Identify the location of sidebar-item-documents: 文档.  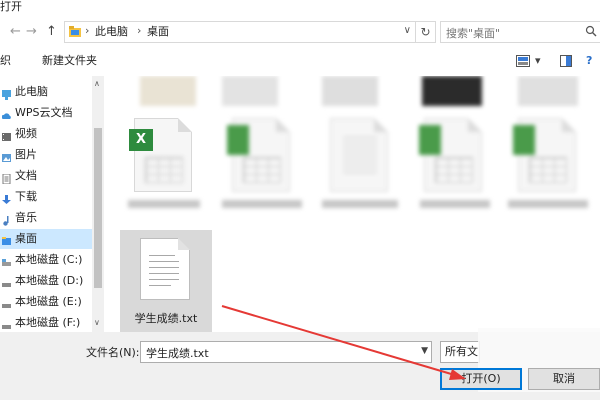
(46, 176).